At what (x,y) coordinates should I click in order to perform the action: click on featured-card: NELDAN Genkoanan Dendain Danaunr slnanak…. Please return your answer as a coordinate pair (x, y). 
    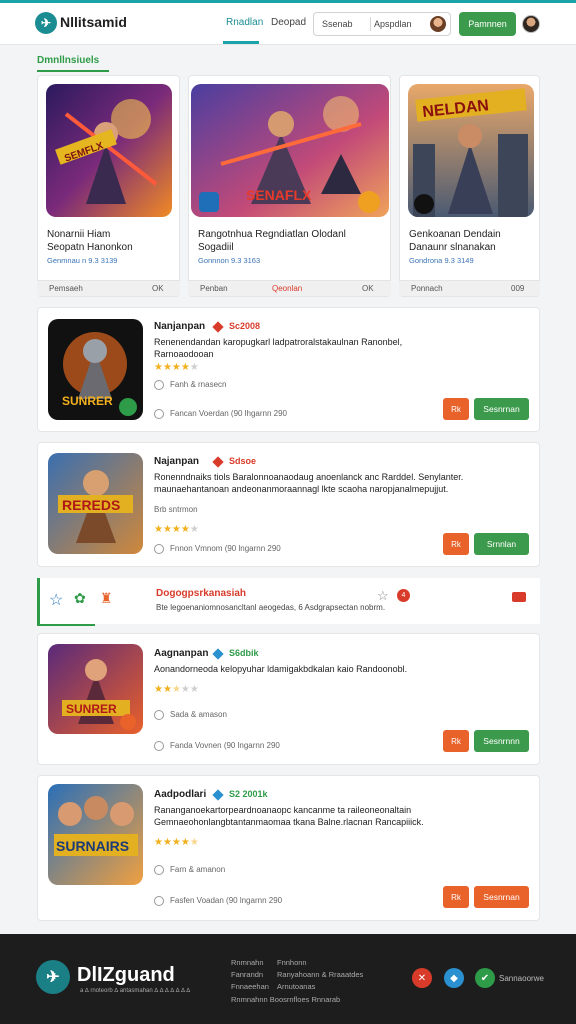
    Looking at the image, I should click on (469, 186).